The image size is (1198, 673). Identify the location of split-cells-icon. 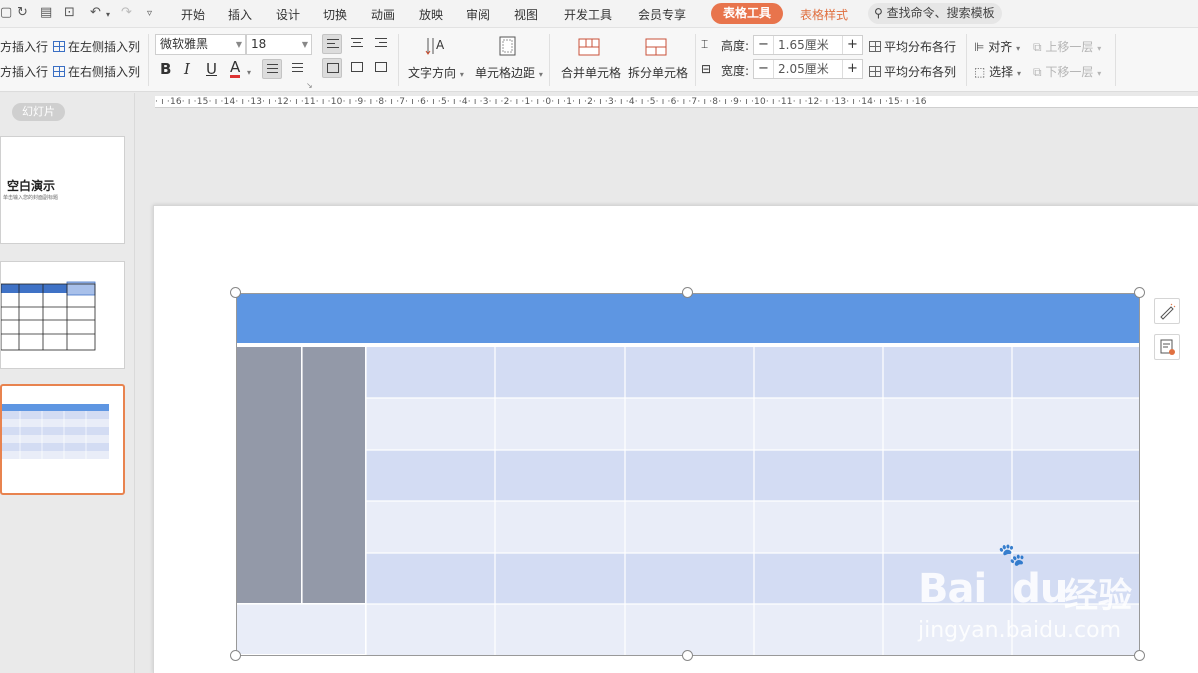
(656, 48).